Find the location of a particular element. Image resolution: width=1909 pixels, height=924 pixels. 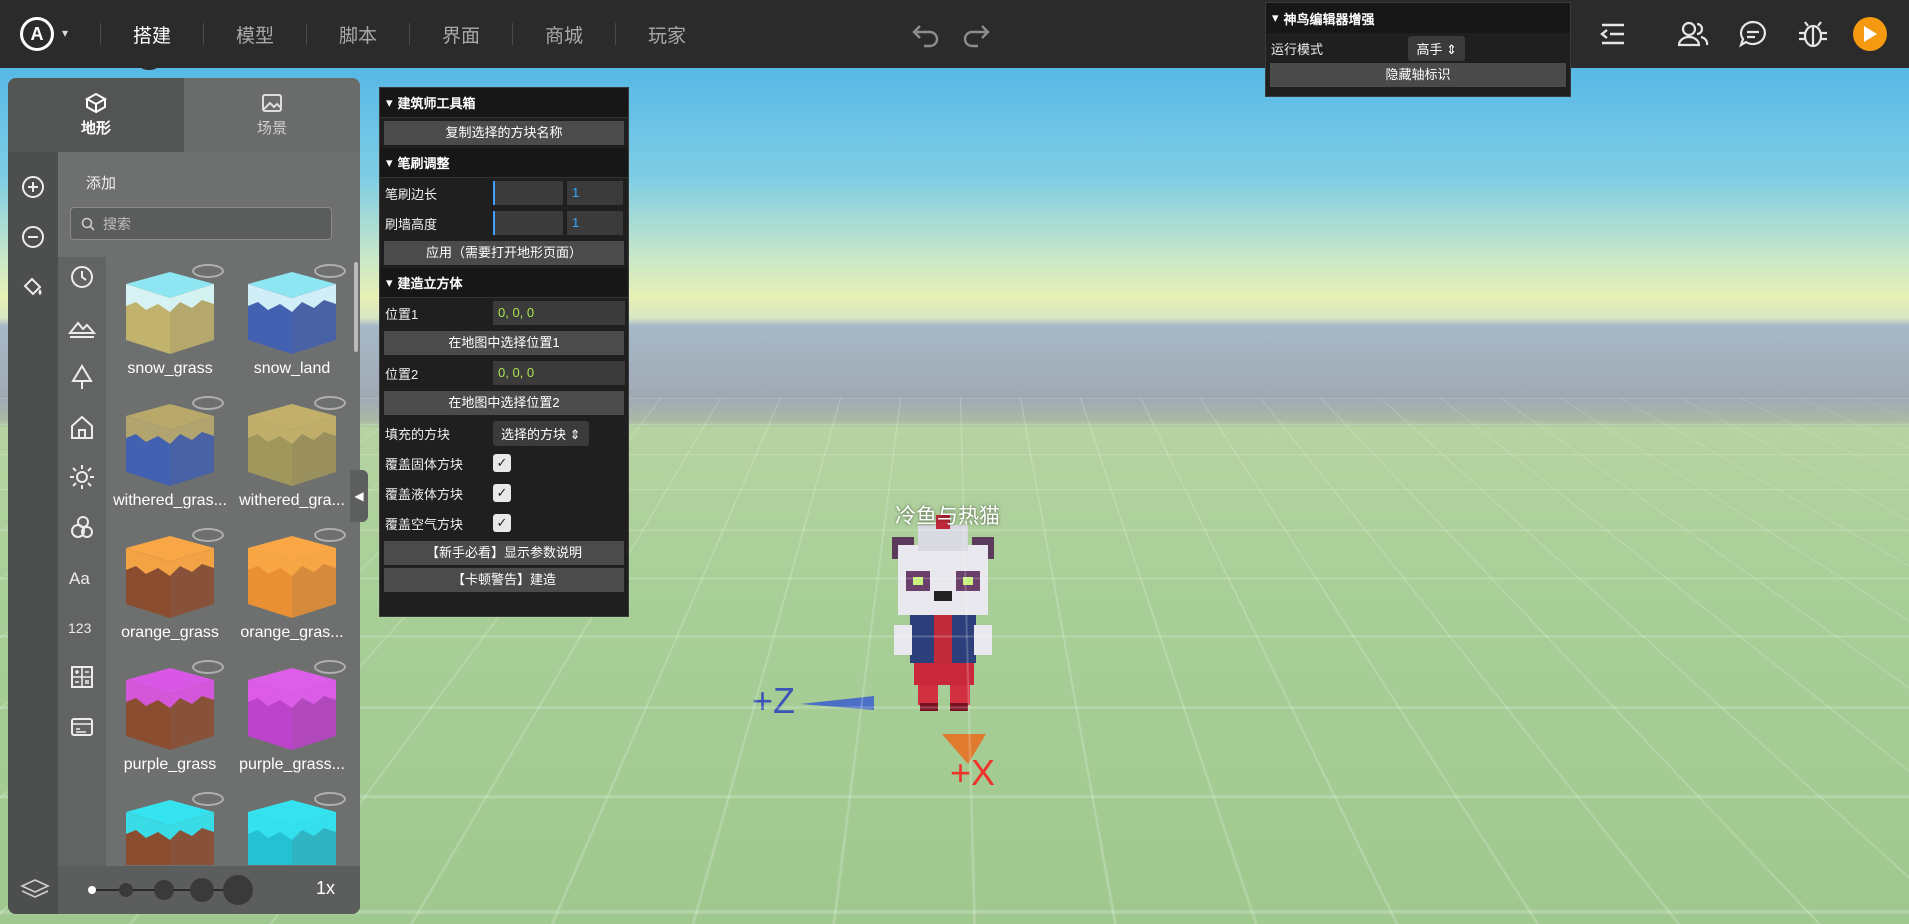

users-icon is located at coordinates (1693, 34).